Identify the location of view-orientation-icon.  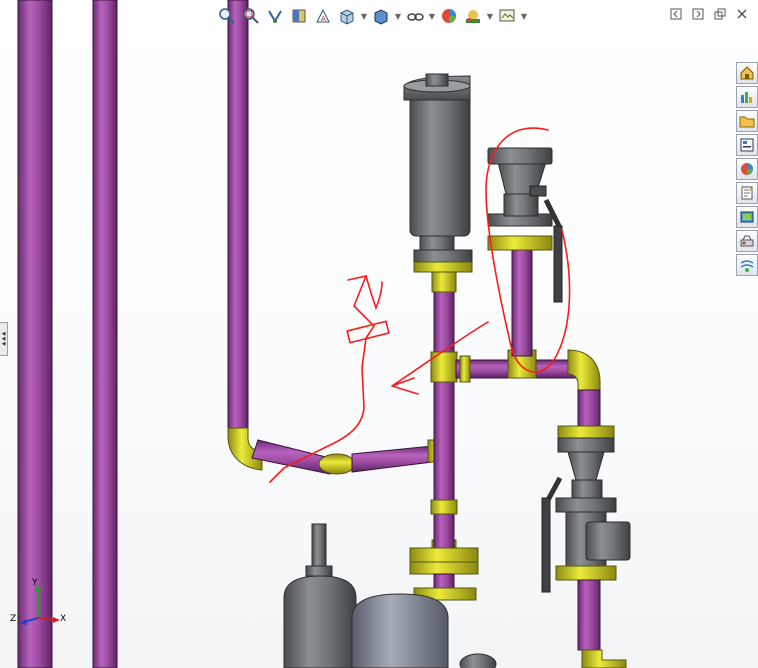
(347, 16).